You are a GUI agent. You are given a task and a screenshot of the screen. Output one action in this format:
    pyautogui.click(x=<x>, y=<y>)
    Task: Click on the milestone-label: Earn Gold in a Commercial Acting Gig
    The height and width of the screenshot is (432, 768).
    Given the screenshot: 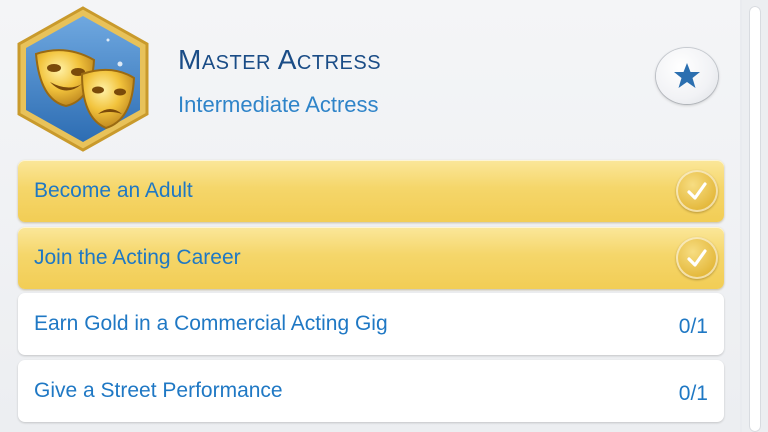 What is the action you would take?
    pyautogui.click(x=211, y=323)
    